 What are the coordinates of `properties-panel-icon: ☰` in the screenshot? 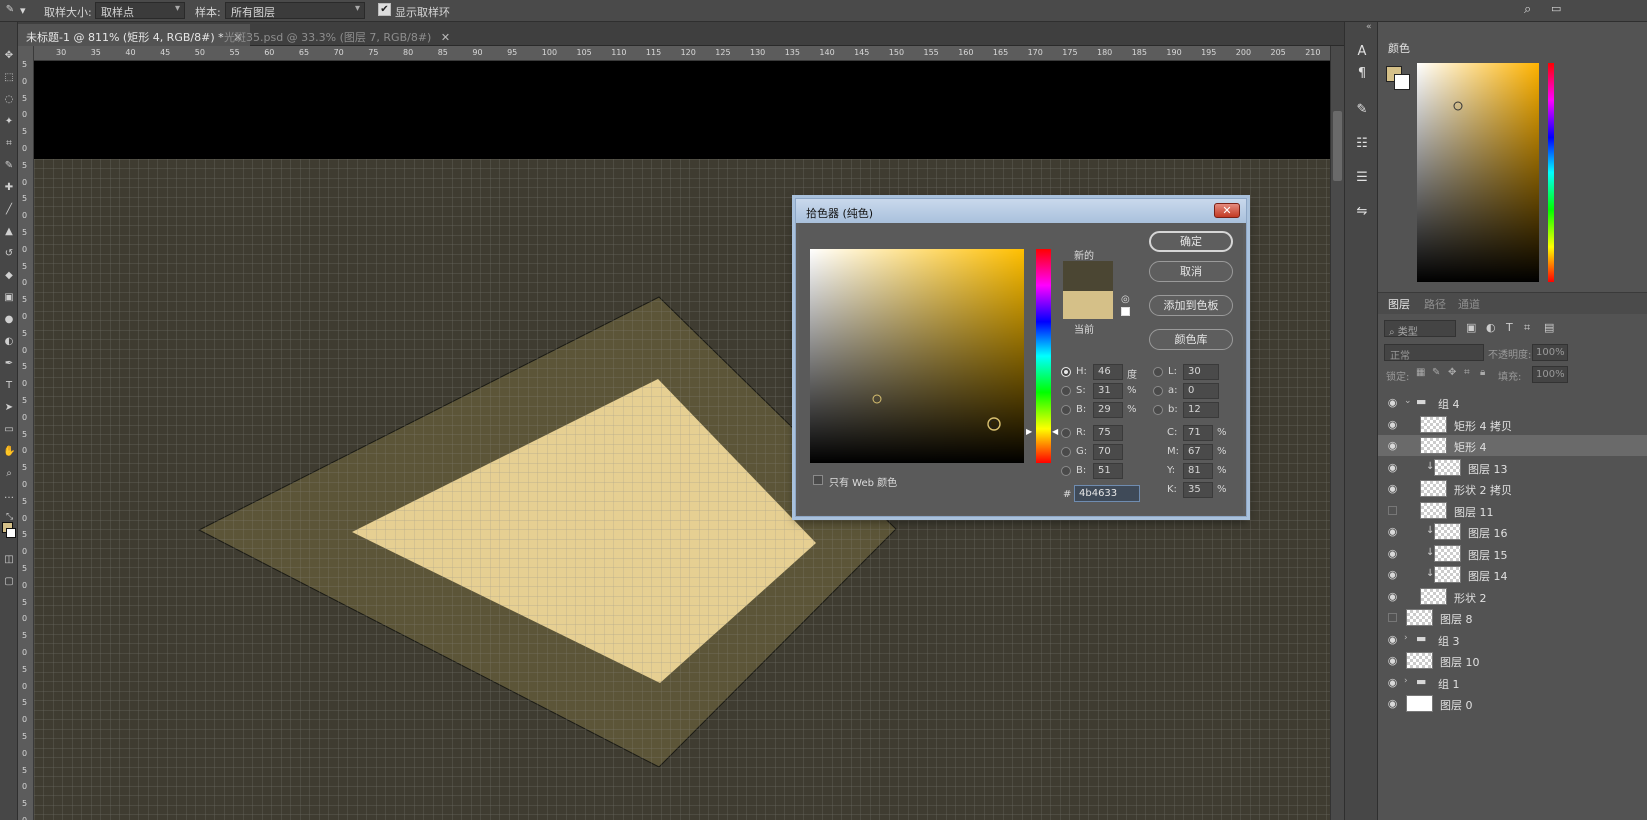 It's located at (1362, 178).